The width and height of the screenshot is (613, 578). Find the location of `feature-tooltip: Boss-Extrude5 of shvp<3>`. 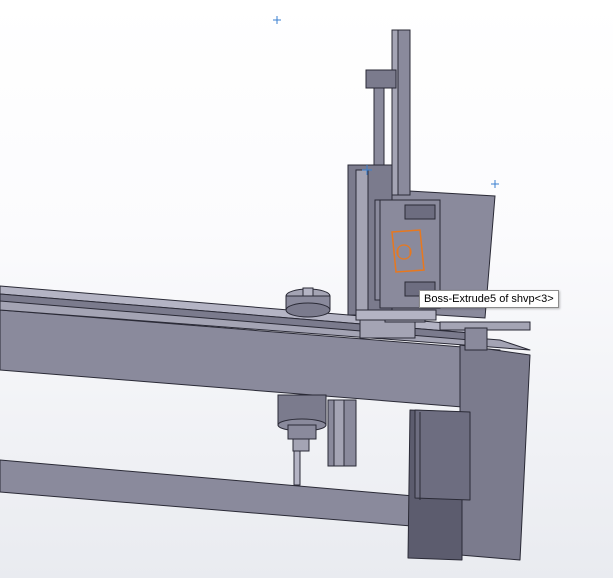

feature-tooltip: Boss-Extrude5 of shvp<3> is located at coordinates (489, 299).